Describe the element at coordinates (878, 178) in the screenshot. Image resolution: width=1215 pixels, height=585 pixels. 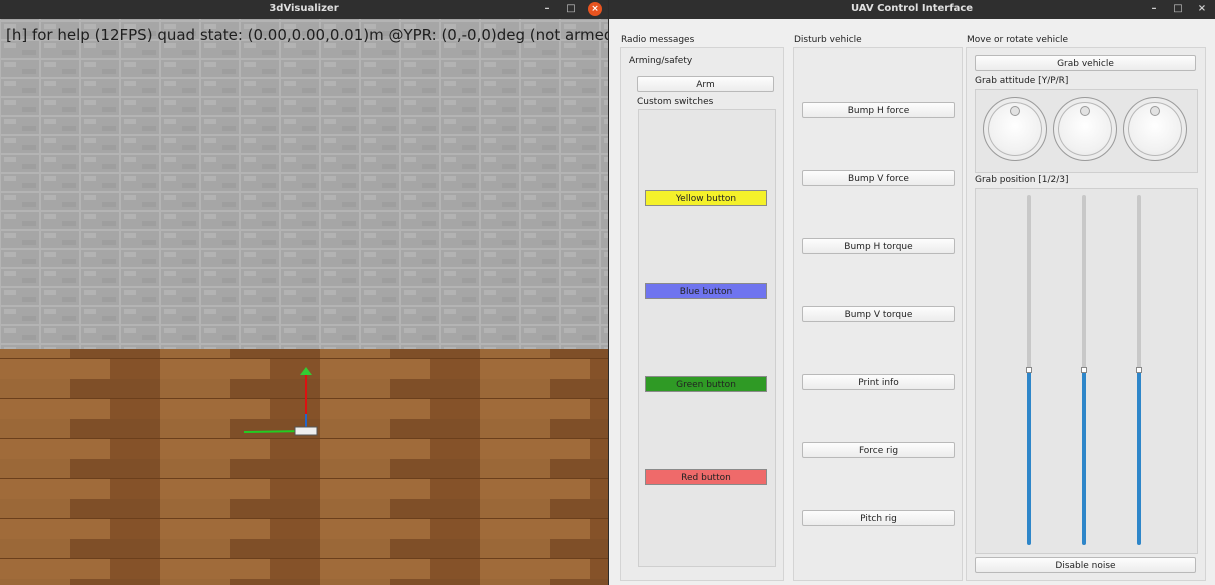
I see `bump-v-force-button: Bump V force` at that location.